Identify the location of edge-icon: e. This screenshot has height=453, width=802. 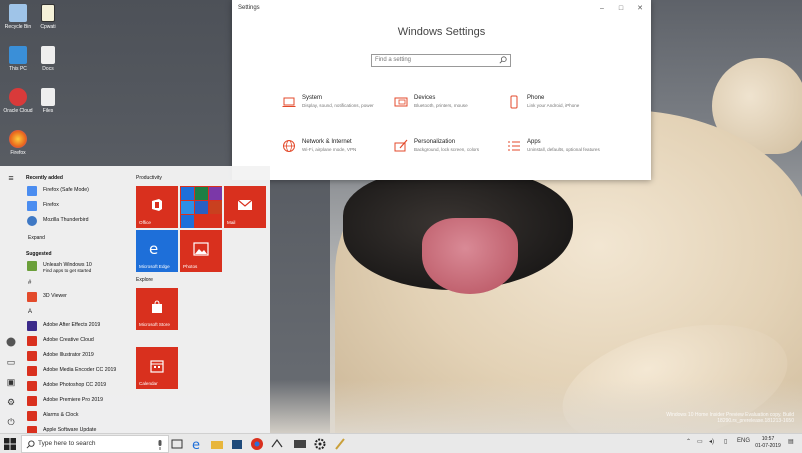
(197, 445).